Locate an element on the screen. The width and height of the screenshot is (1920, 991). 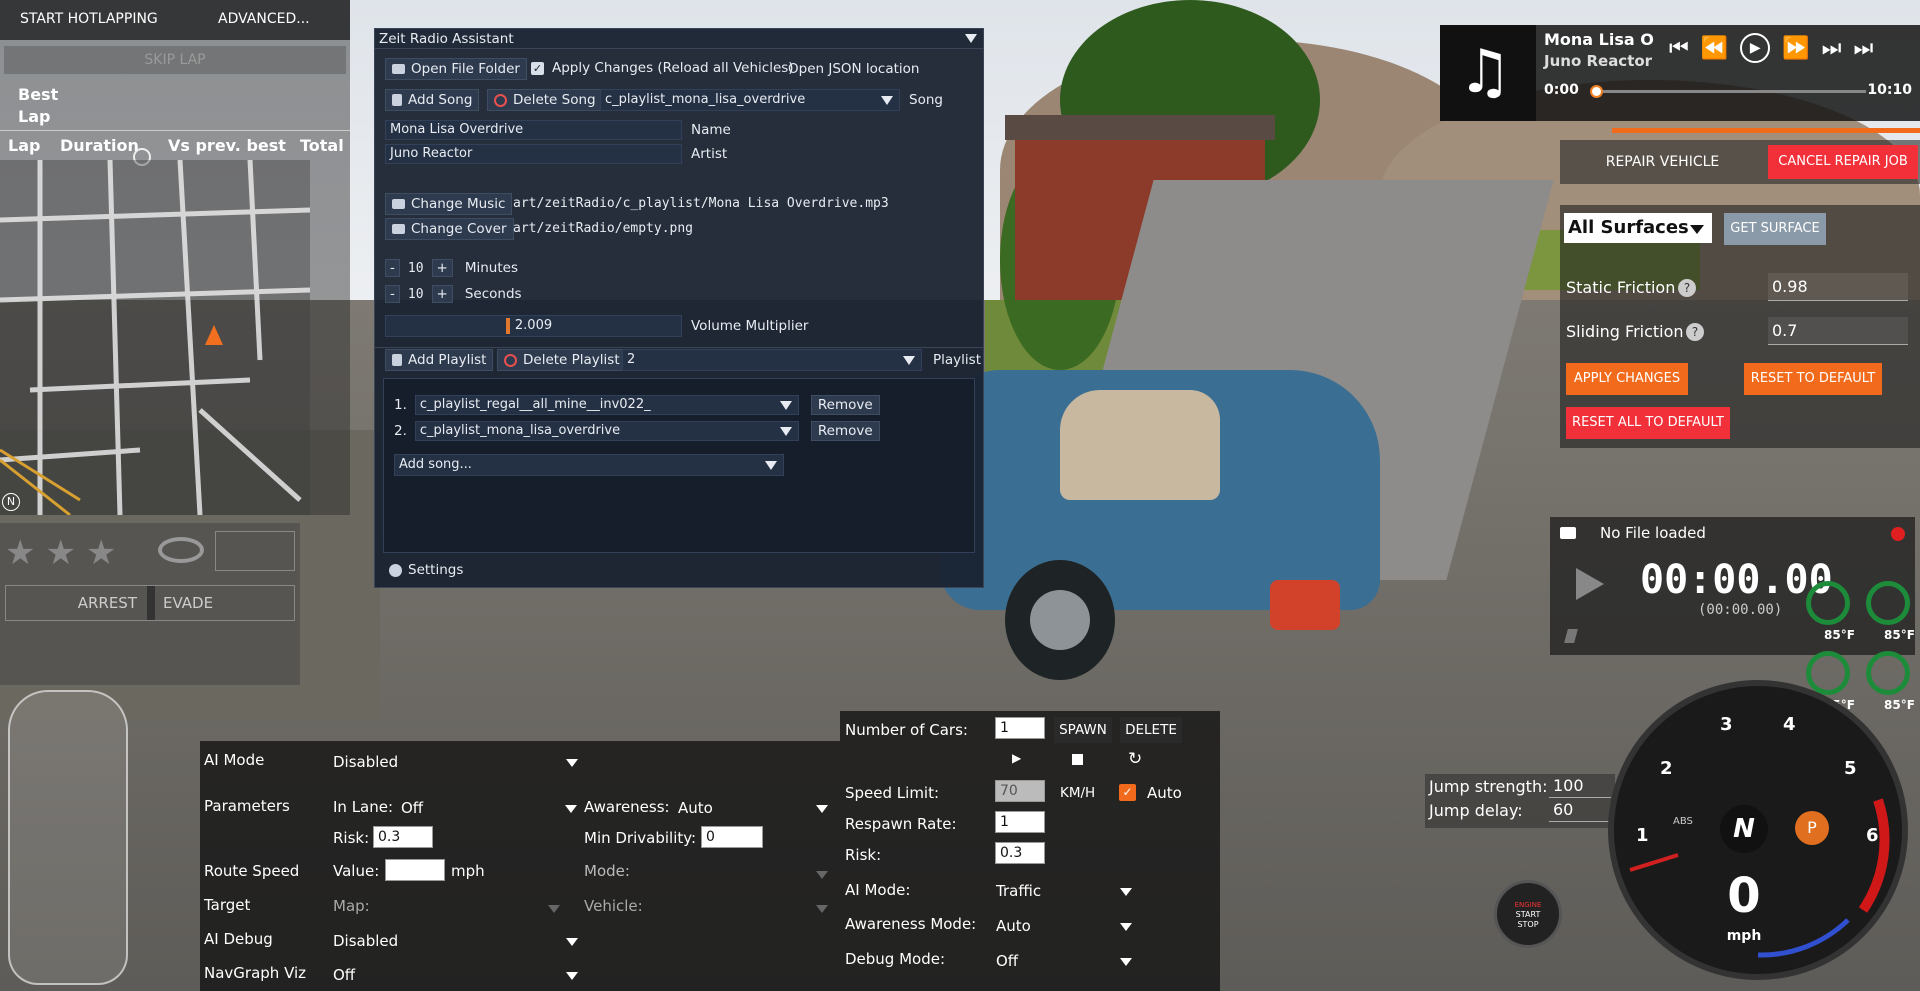
jump-delay-input: 60 is located at coordinates (1580, 811).